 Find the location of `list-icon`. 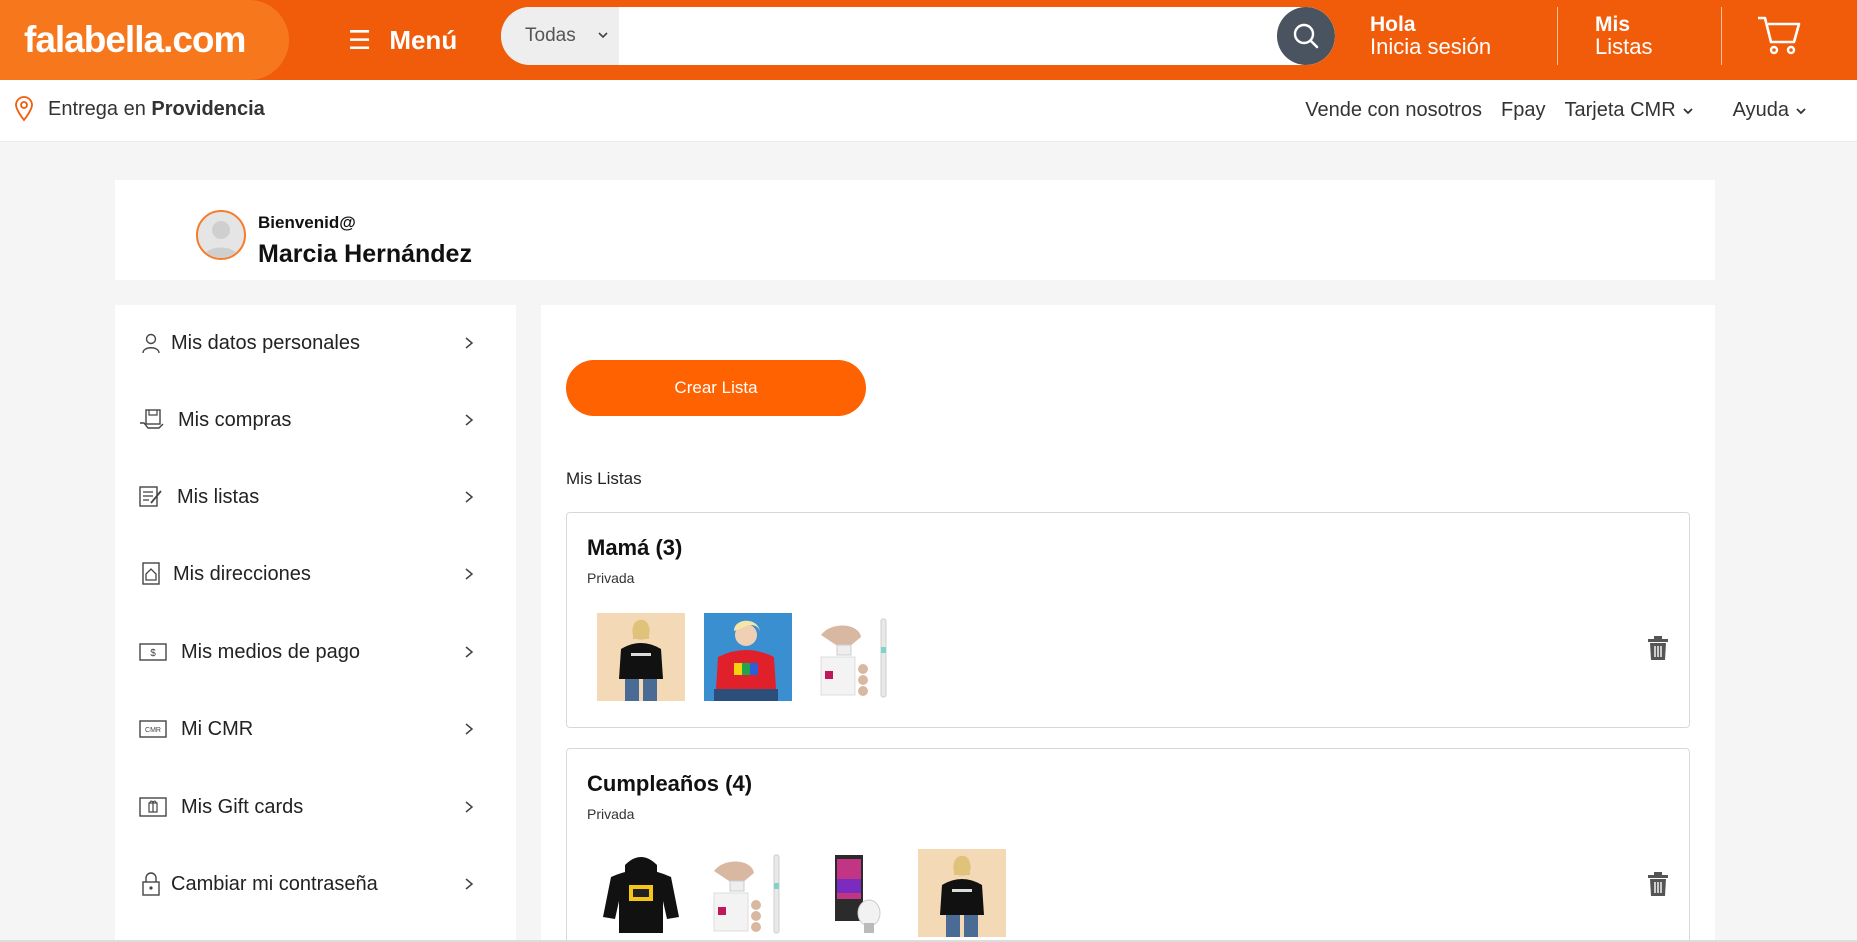

list-icon is located at coordinates (151, 497).